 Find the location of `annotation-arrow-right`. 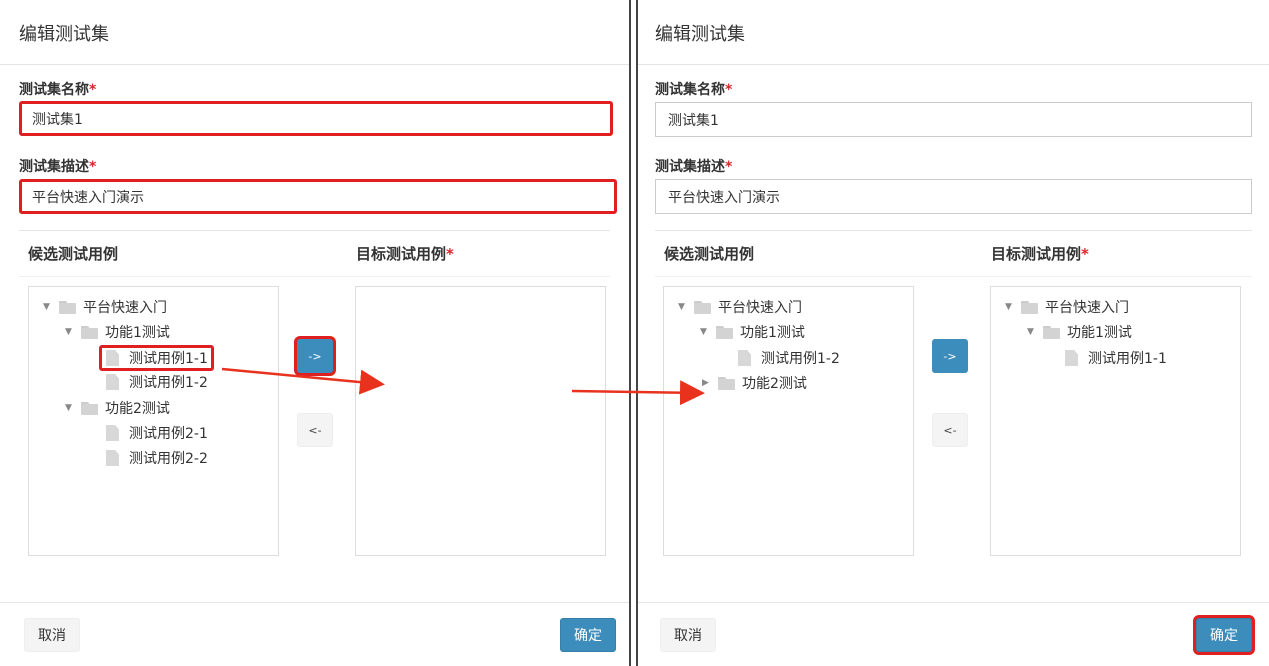

annotation-arrow-right is located at coordinates (638, 393).